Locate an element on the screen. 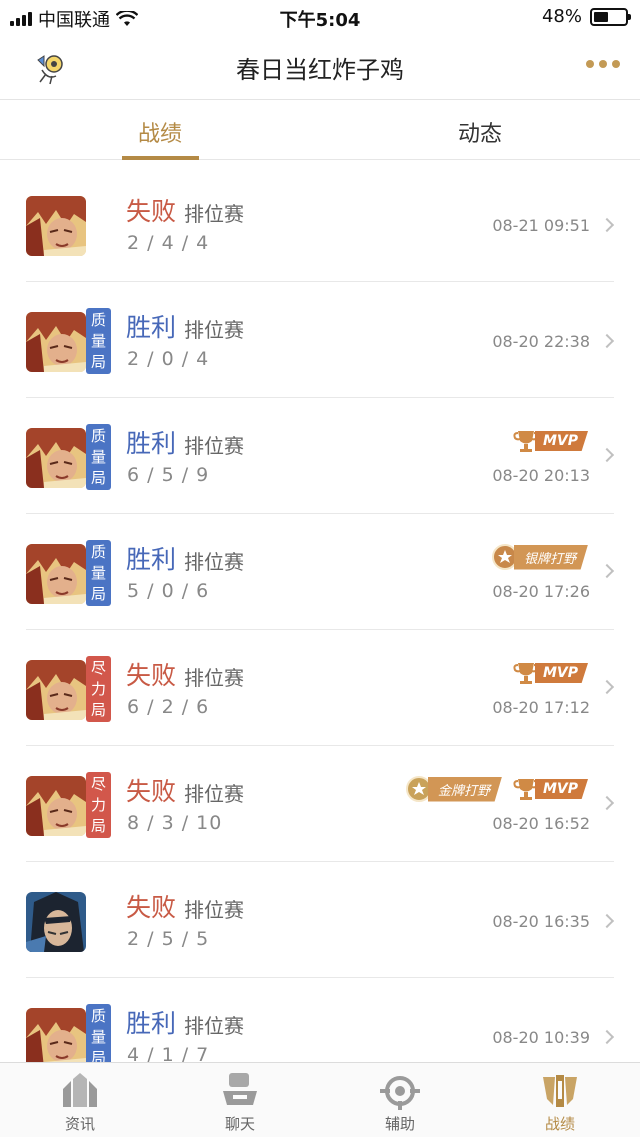  match-kda: 8 / 3 / 10 is located at coordinates (175, 823).